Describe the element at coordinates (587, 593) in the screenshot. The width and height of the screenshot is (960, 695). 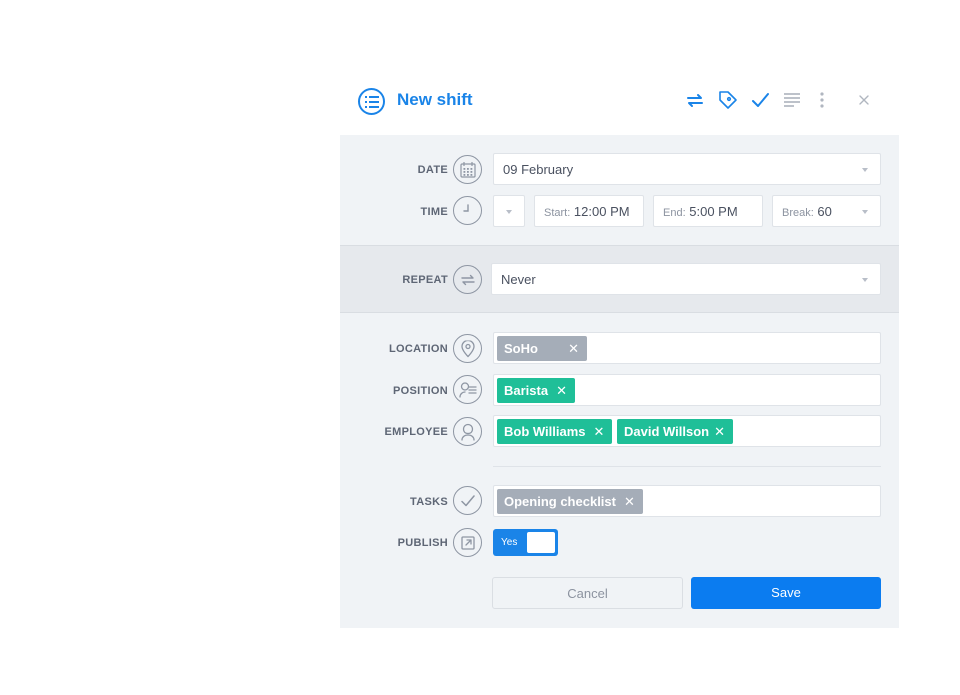
I see `cancel-button: Cancel` at that location.